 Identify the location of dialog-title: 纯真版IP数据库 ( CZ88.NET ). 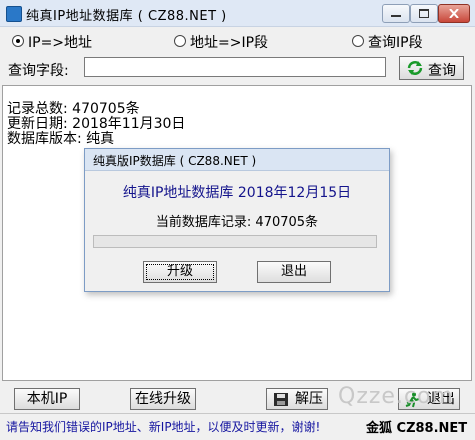
(175, 161).